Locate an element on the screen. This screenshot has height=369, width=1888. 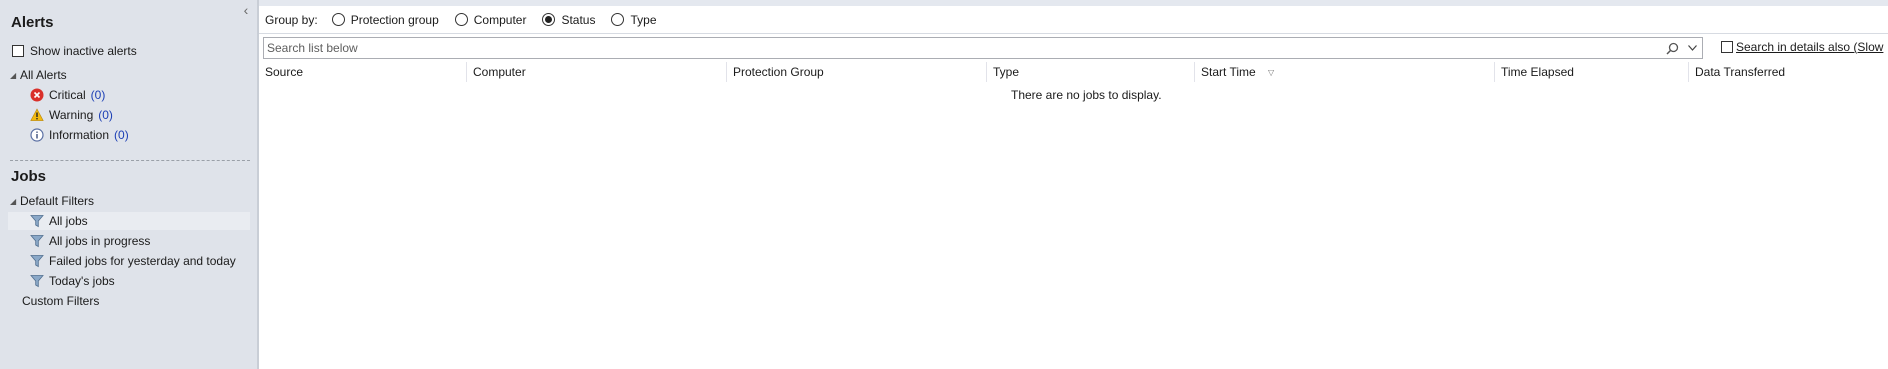
critical-count: (0) is located at coordinates (98, 95).